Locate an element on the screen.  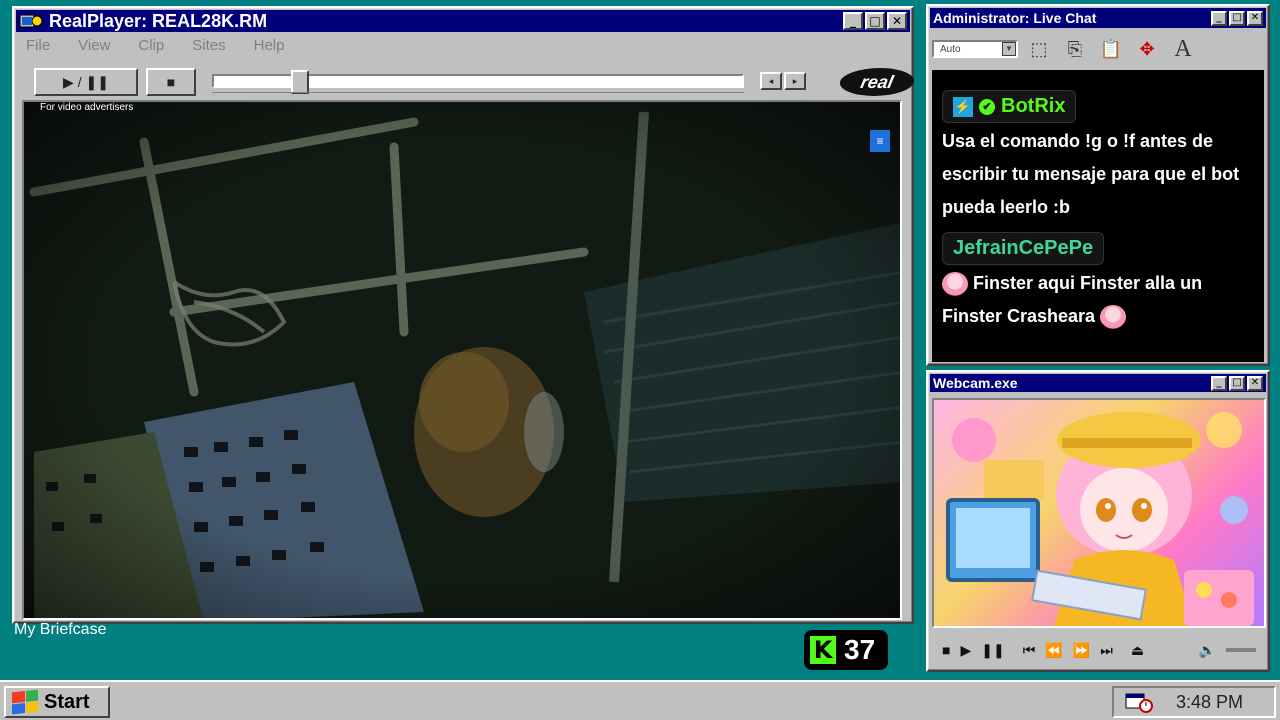
maximize-button: □ is located at coordinates (875, 21).